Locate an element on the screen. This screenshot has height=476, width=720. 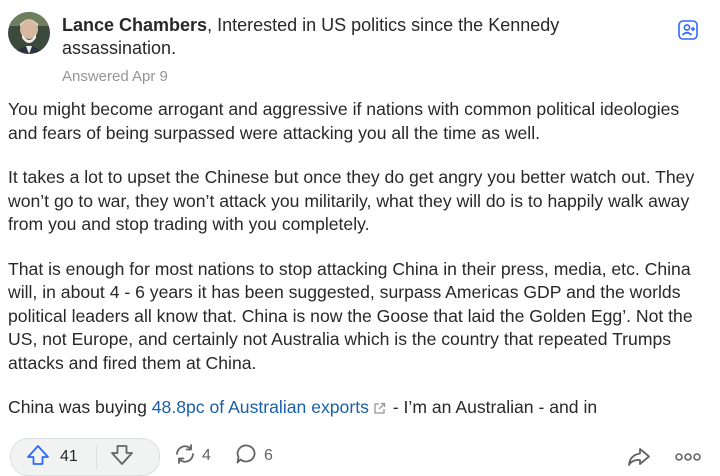
more-options-button is located at coordinates (688, 459).